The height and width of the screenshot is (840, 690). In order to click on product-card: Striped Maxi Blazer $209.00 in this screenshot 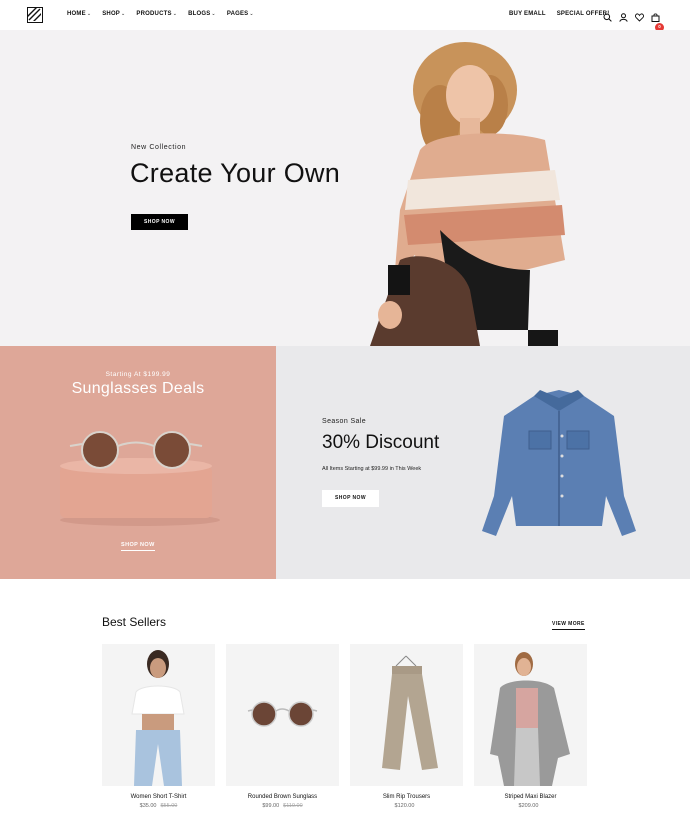, I will do `click(530, 726)`.